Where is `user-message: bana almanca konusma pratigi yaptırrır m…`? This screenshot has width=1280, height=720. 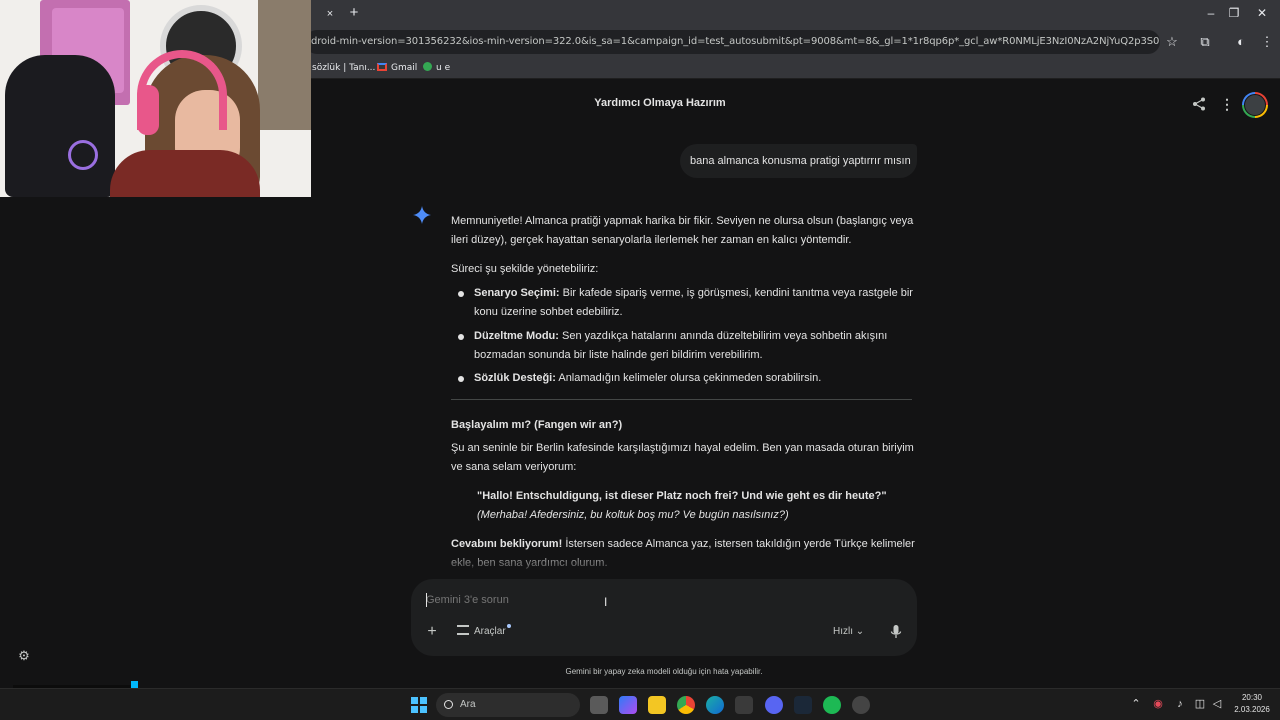
user-message: bana almanca konusma pratigi yaptırrır m… is located at coordinates (798, 161).